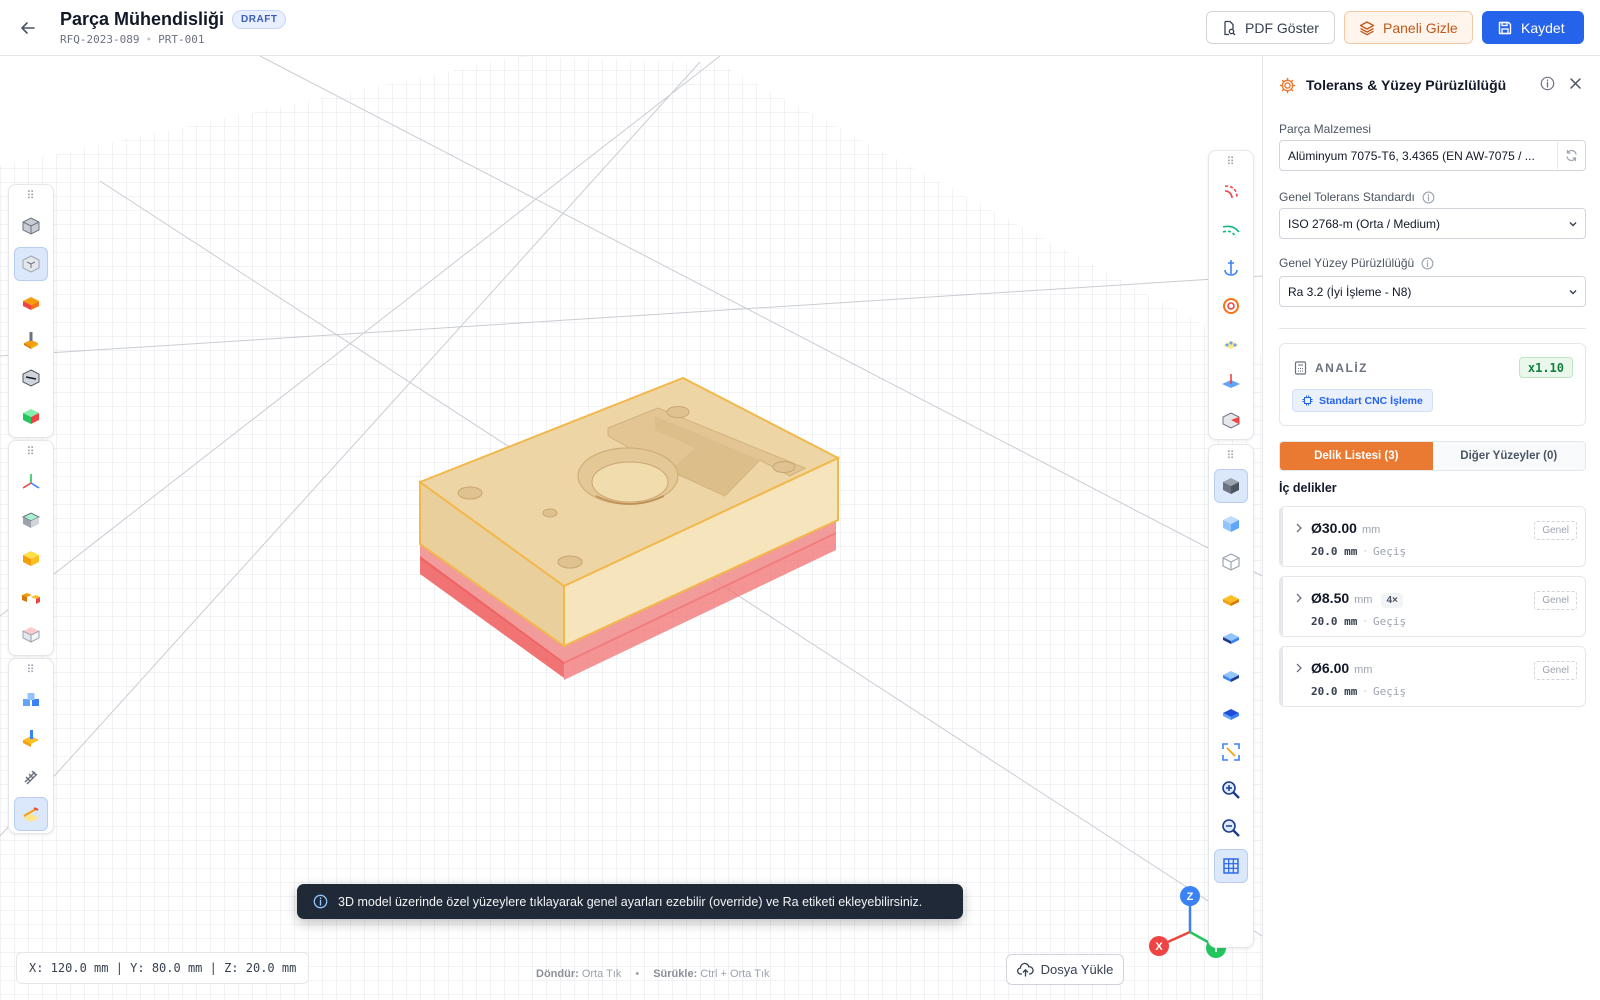 Image resolution: width=1600 pixels, height=1000 pixels. Describe the element at coordinates (1392, 600) in the screenshot. I see `hole-count-badge: 4×` at that location.